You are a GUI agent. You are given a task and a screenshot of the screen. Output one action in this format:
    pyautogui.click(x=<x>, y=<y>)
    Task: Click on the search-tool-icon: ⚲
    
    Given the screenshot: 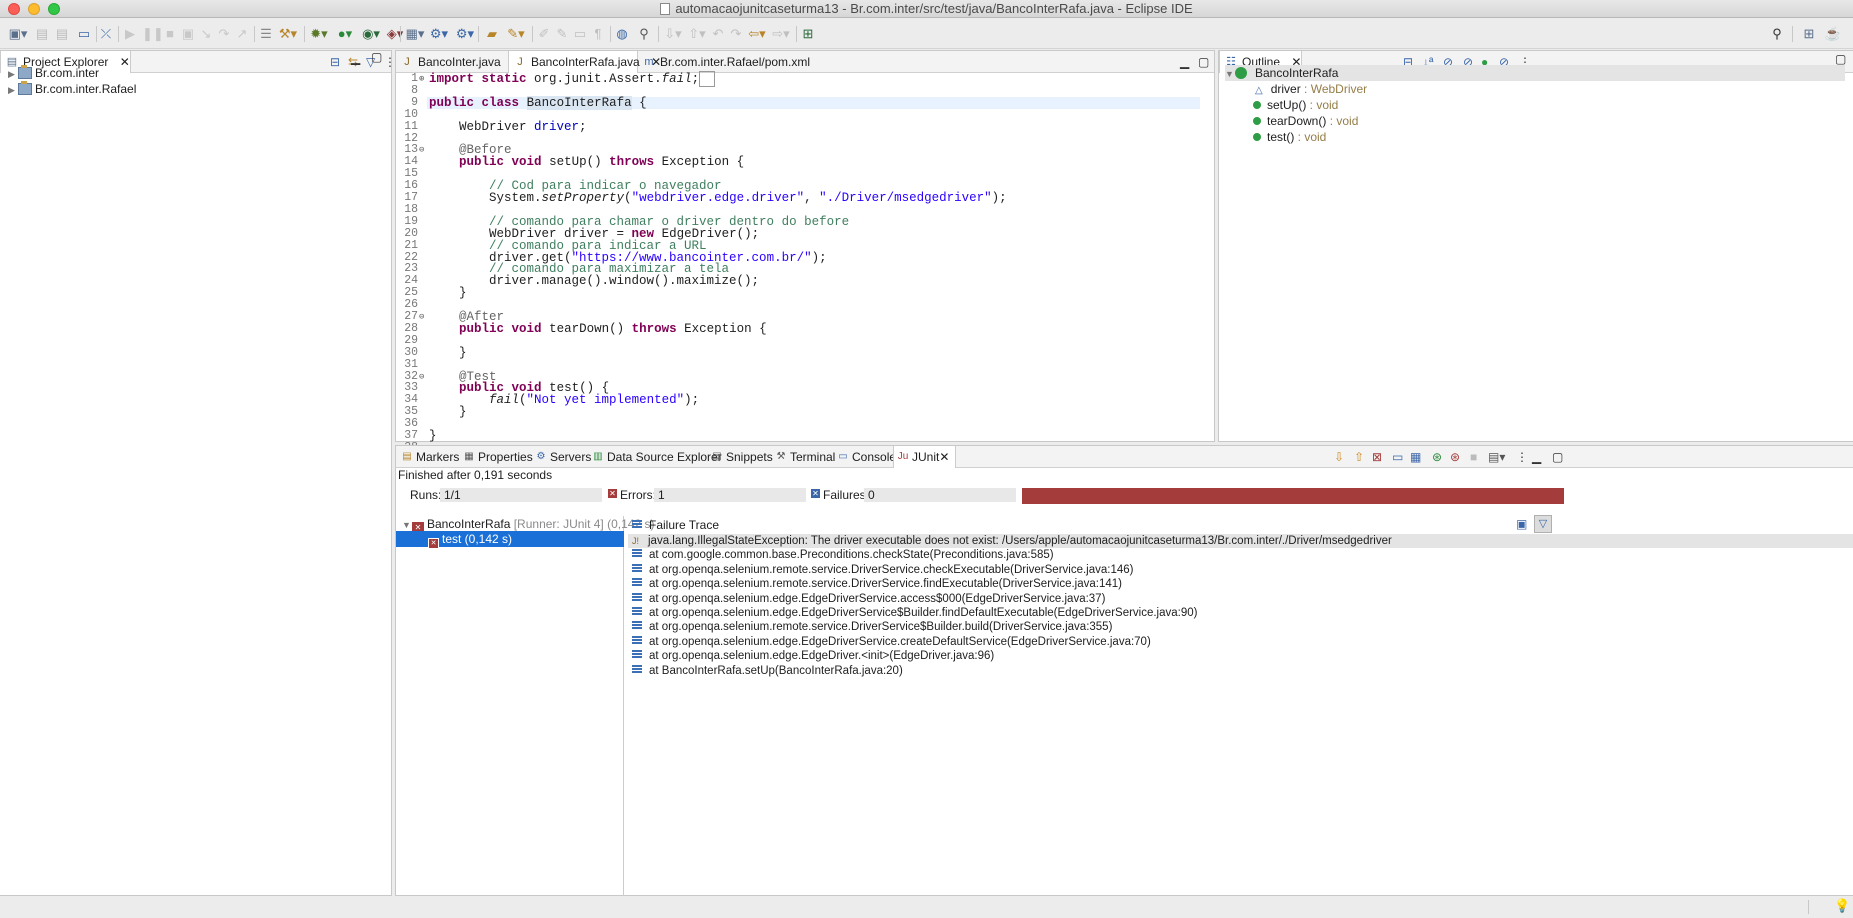 What is the action you would take?
    pyautogui.click(x=644, y=34)
    